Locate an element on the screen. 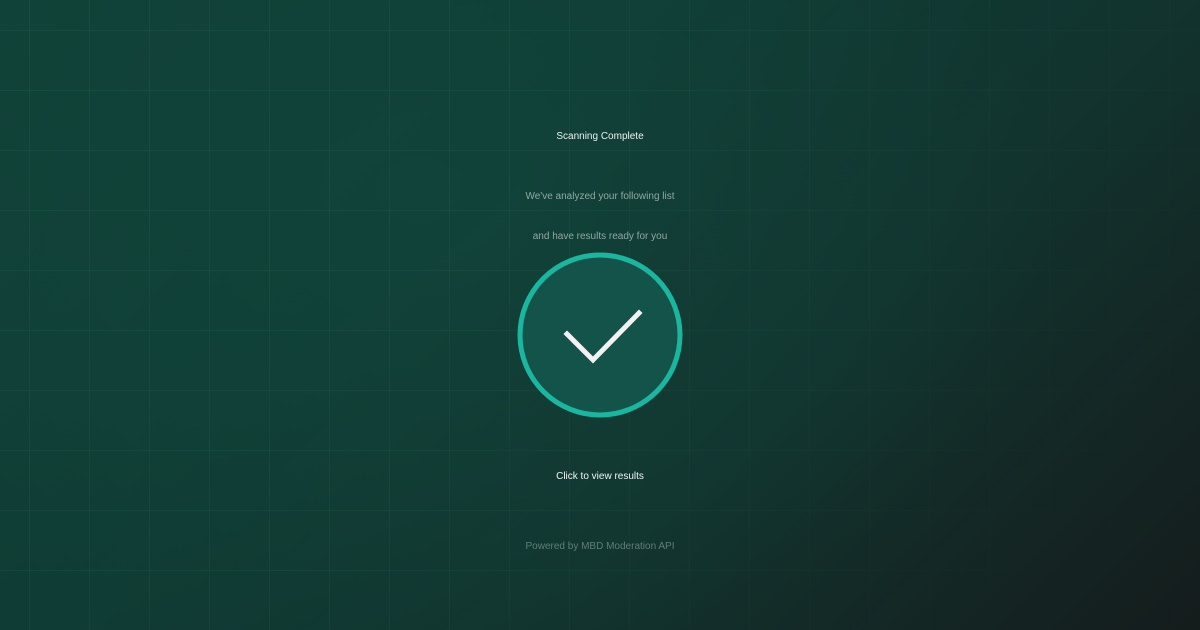 Image resolution: width=1200 pixels, height=630 pixels. view-results-button: Click to view results is located at coordinates (600, 477).